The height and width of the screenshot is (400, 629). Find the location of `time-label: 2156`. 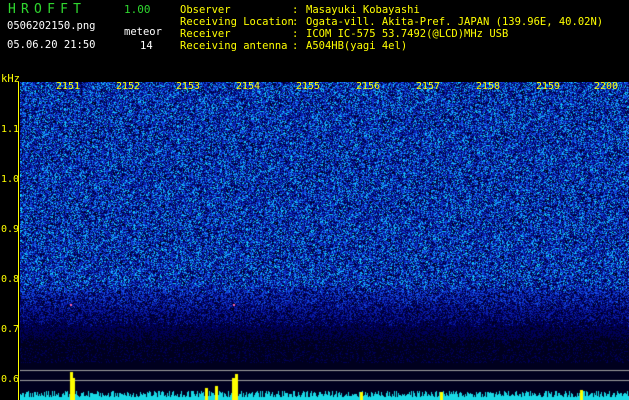

time-label: 2156 is located at coordinates (368, 86).